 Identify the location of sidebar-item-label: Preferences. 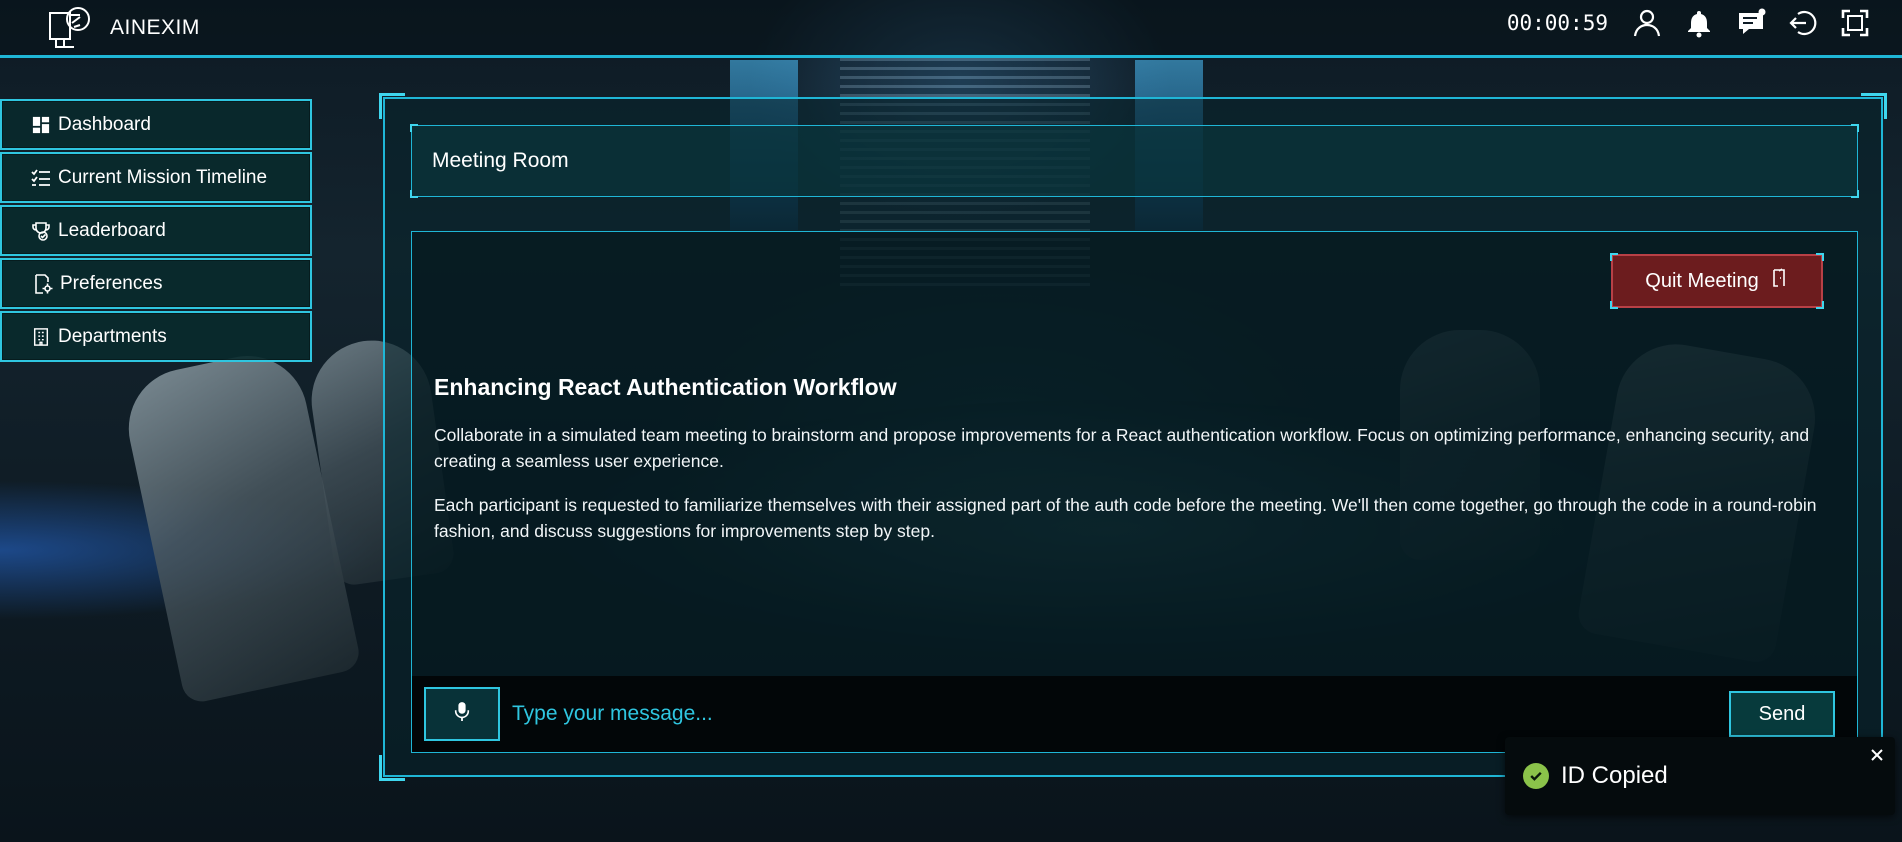
(111, 283).